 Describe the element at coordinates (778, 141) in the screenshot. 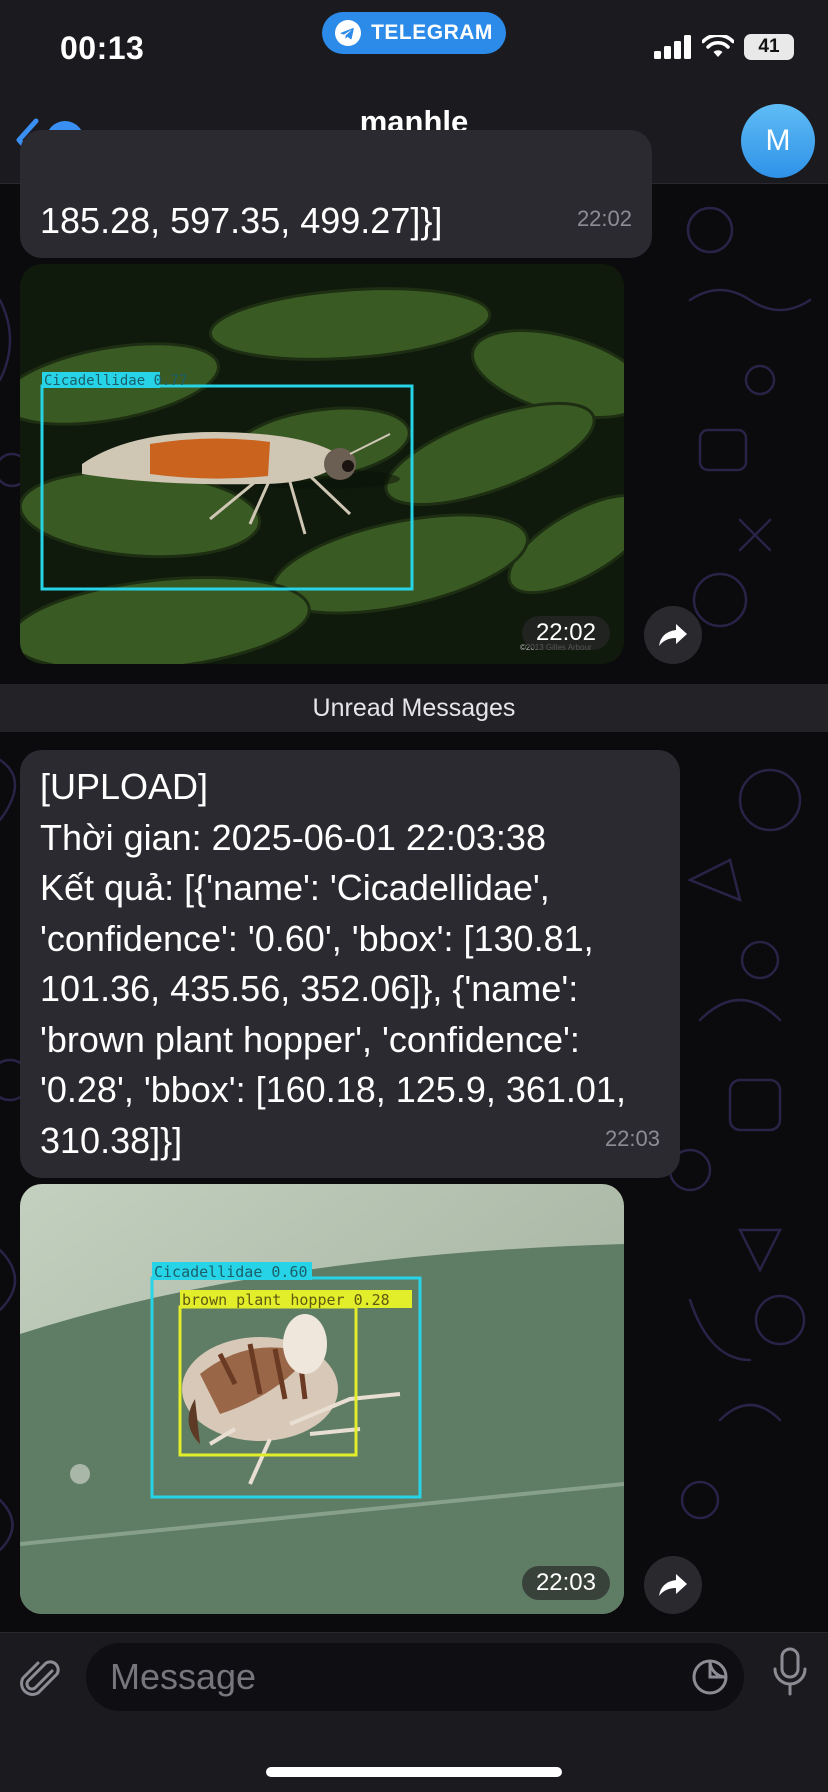

I see `avatar: M` at that location.